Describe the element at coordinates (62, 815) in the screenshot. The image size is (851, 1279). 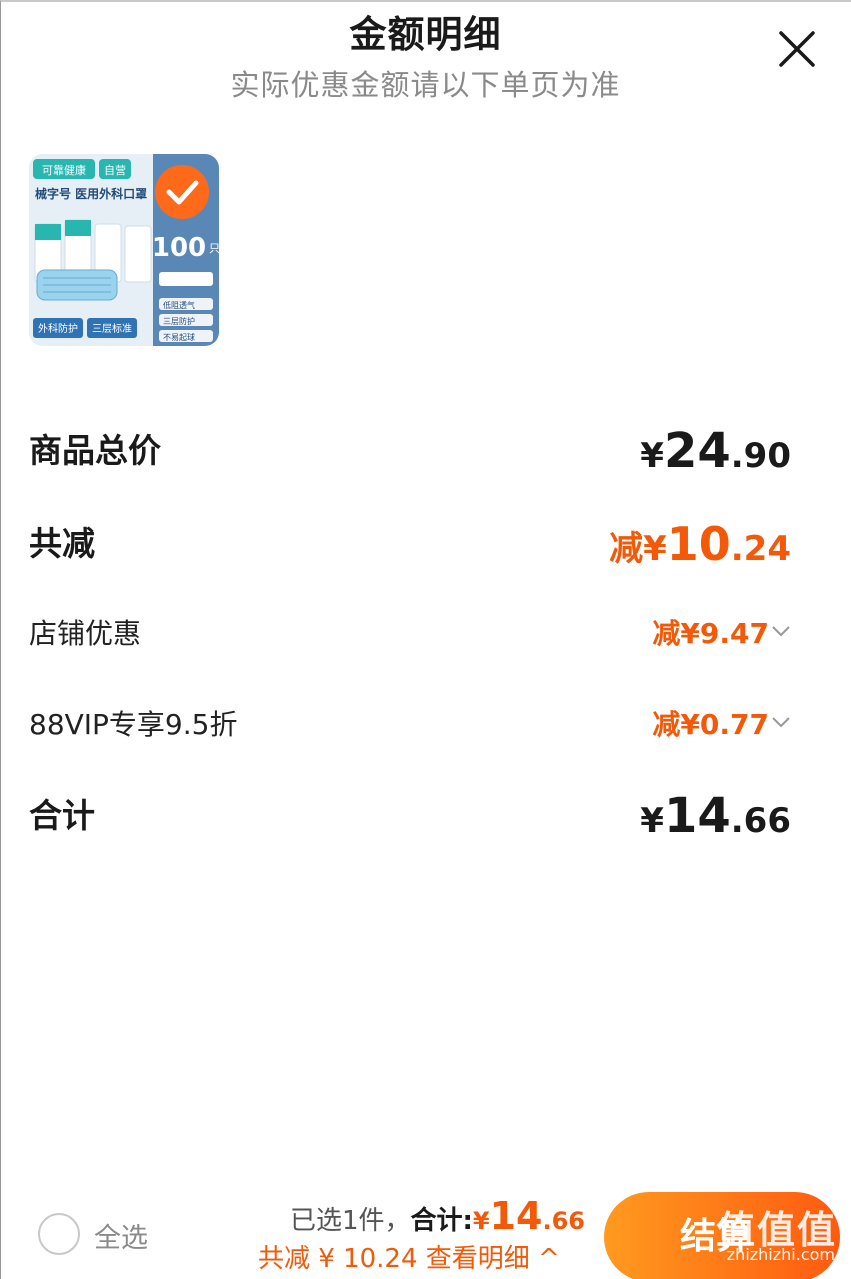
I see `sum-label: 合计` at that location.